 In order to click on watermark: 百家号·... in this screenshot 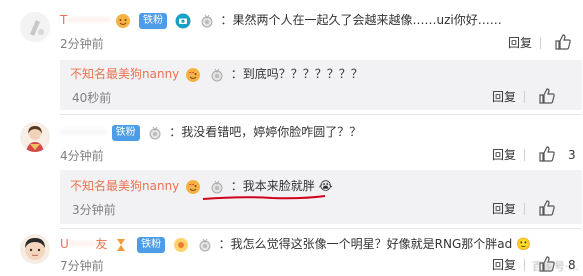, I will do `click(555, 266)`.